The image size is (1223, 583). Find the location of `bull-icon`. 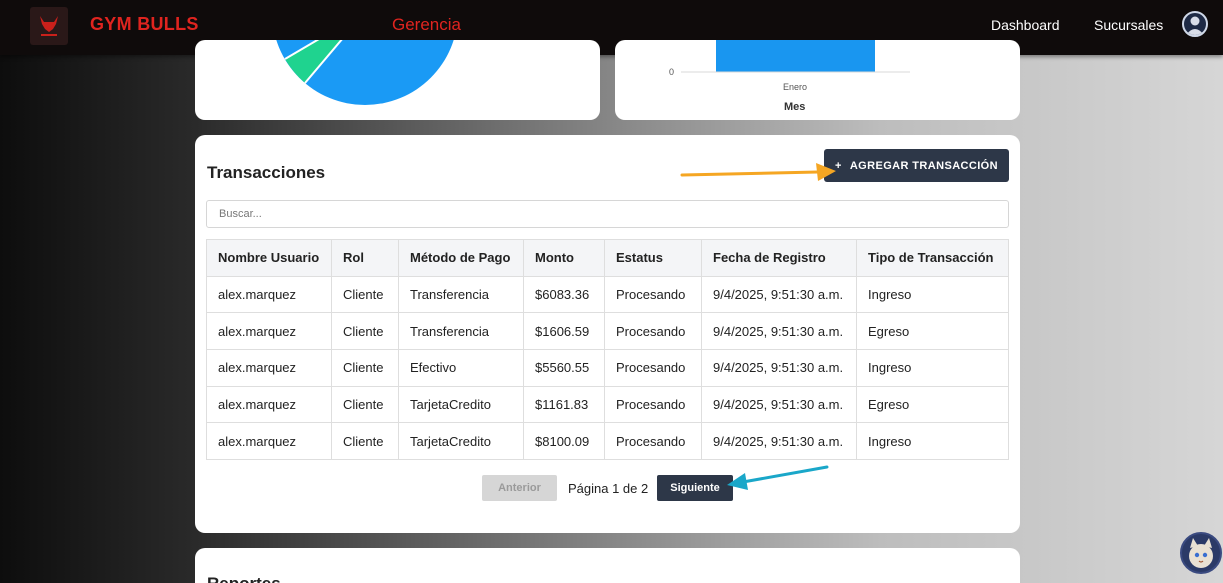

bull-icon is located at coordinates (49, 26).